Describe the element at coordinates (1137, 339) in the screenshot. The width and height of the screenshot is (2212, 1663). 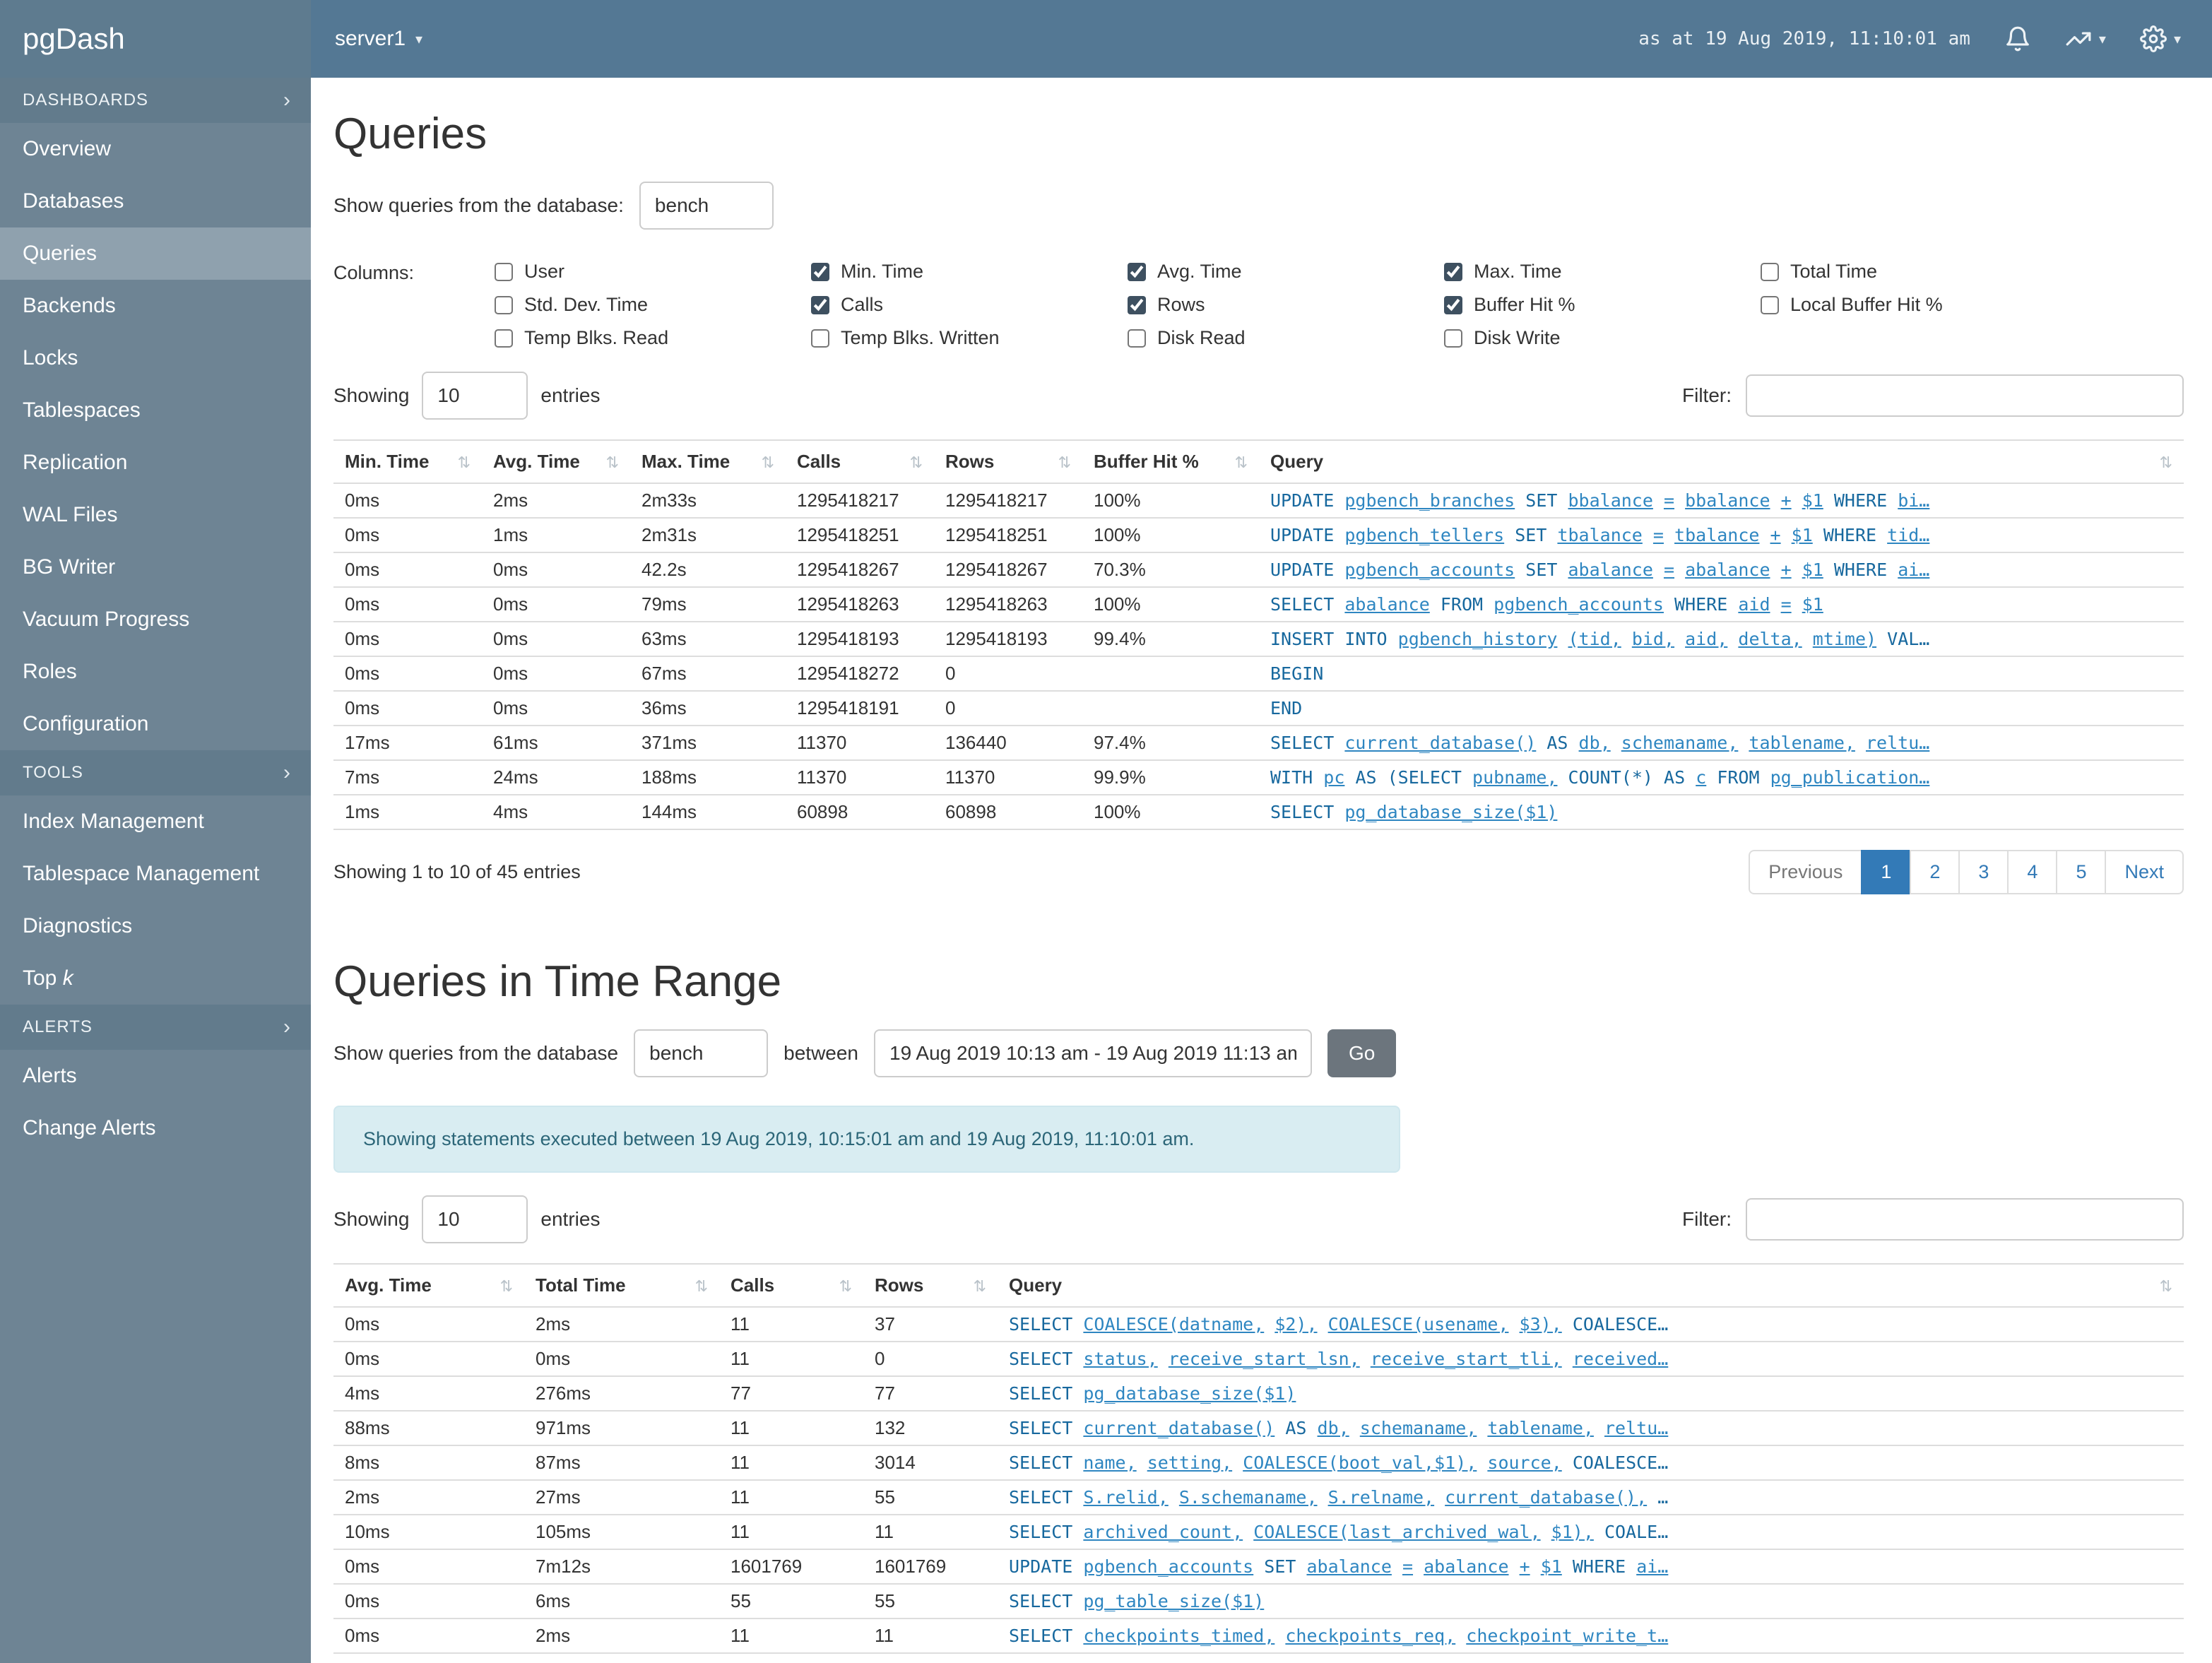
I see `checkbox-disk-read` at that location.